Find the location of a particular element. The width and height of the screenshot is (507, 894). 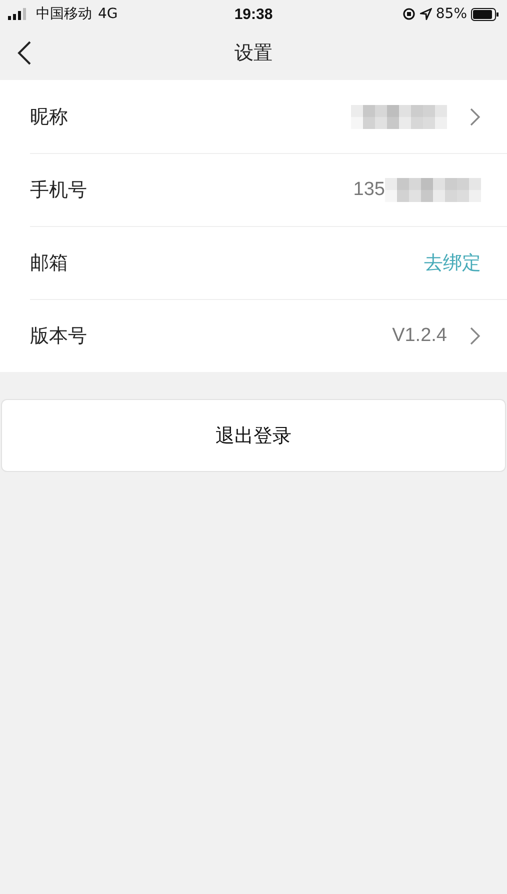

location-arrow-icon is located at coordinates (426, 14).